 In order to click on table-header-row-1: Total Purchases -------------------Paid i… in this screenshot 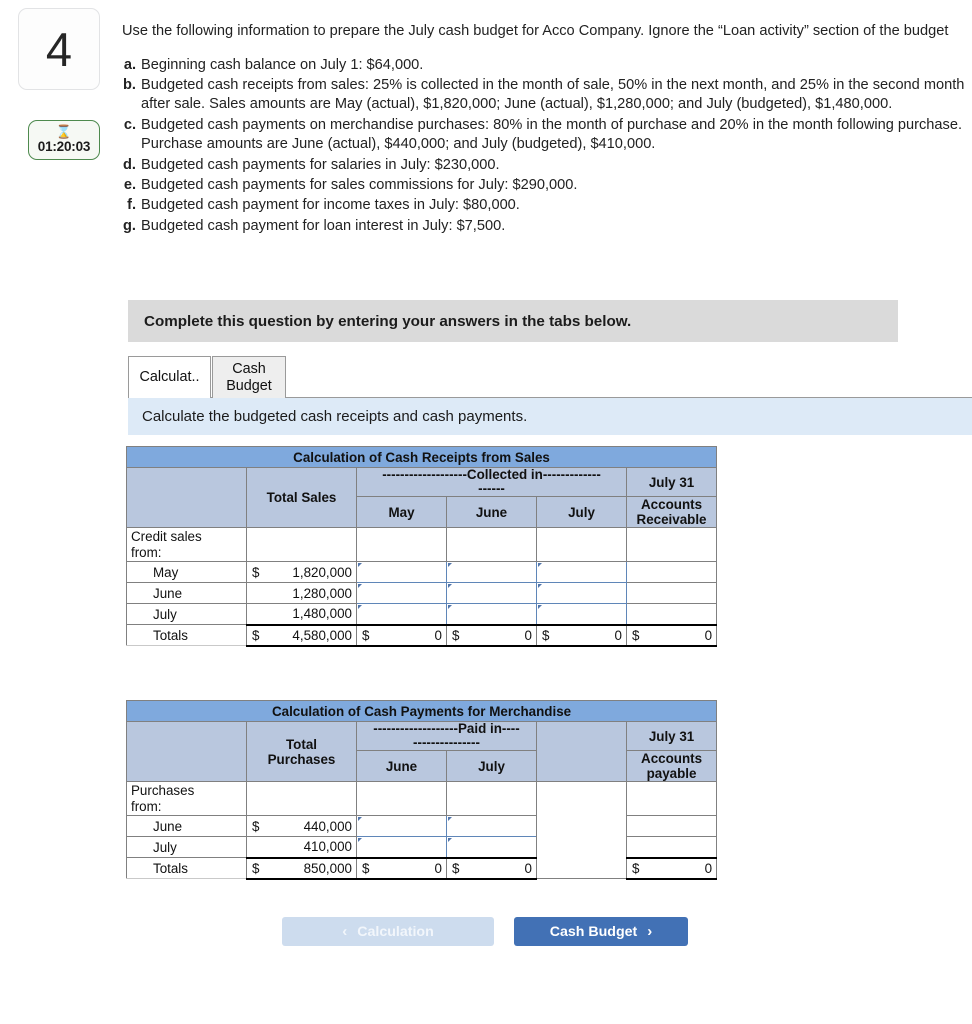, I will do `click(422, 751)`.